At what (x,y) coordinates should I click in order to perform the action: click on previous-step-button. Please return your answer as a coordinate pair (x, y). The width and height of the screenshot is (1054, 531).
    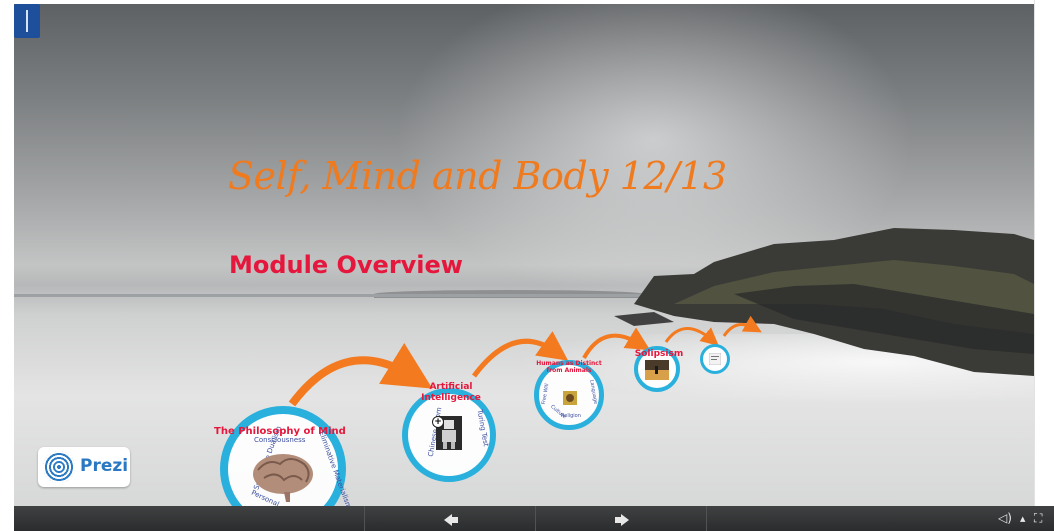
    Looking at the image, I should click on (450, 518).